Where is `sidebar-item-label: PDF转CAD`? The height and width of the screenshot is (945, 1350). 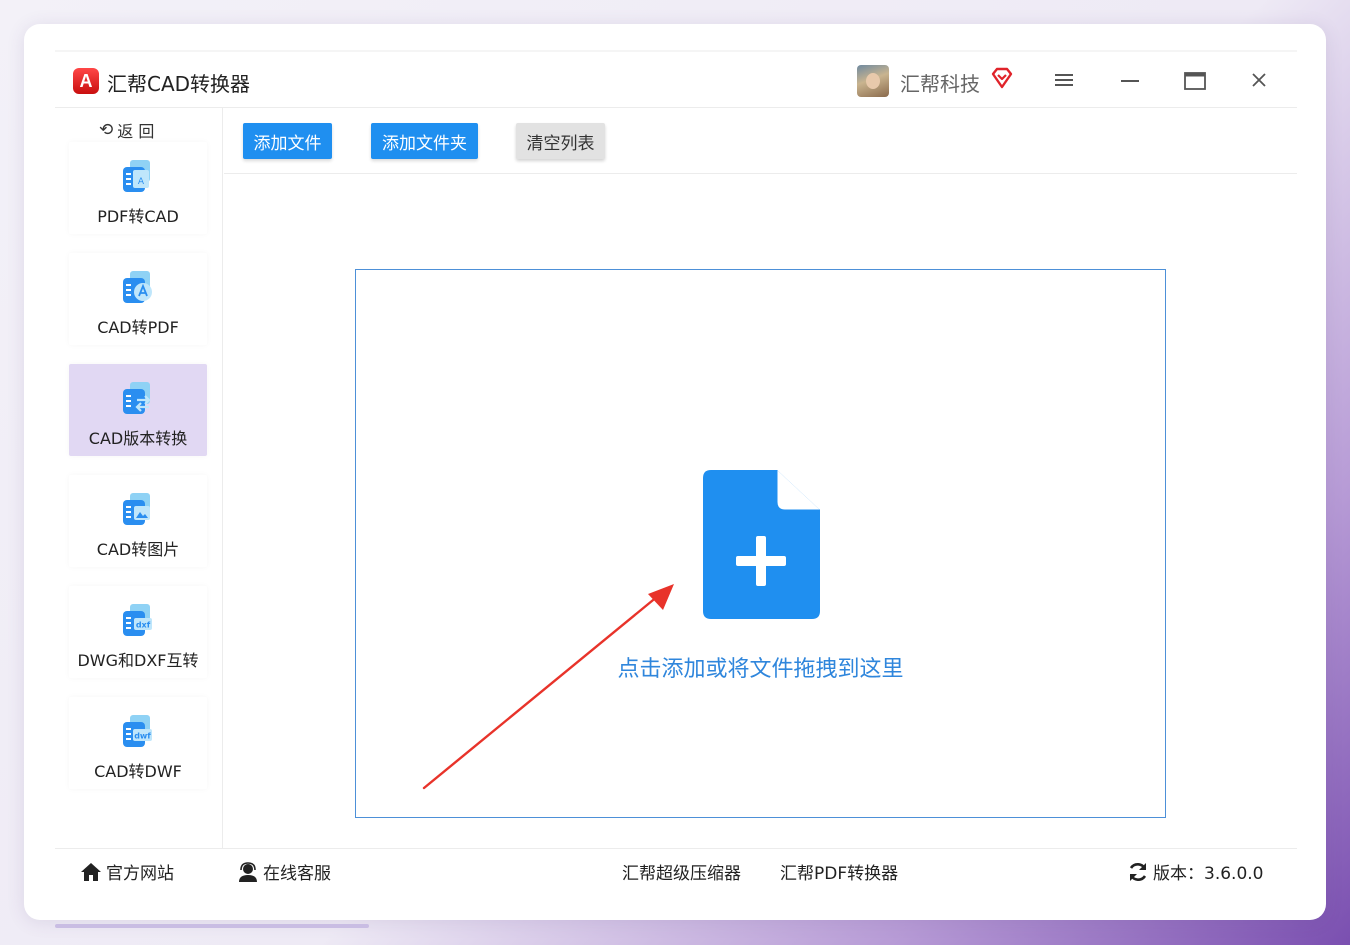
sidebar-item-label: PDF转CAD is located at coordinates (138, 216).